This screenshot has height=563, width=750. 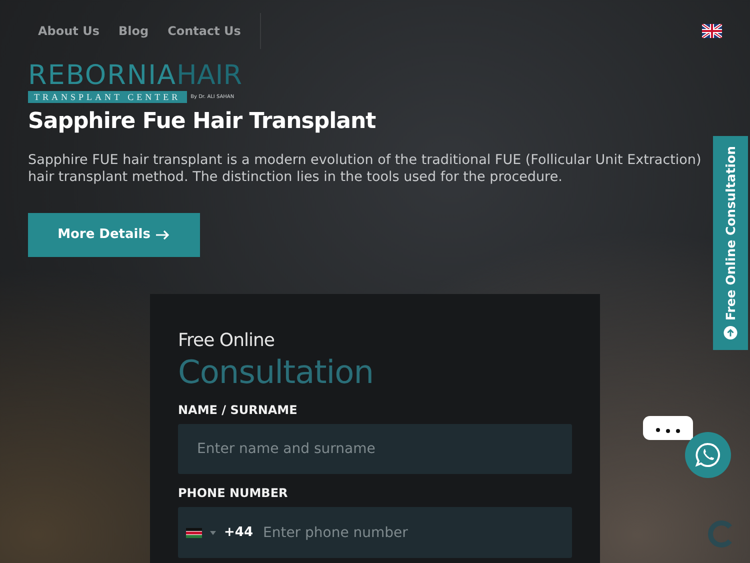 What do you see at coordinates (133, 31) in the screenshot?
I see `nav-link: Blog` at bounding box center [133, 31].